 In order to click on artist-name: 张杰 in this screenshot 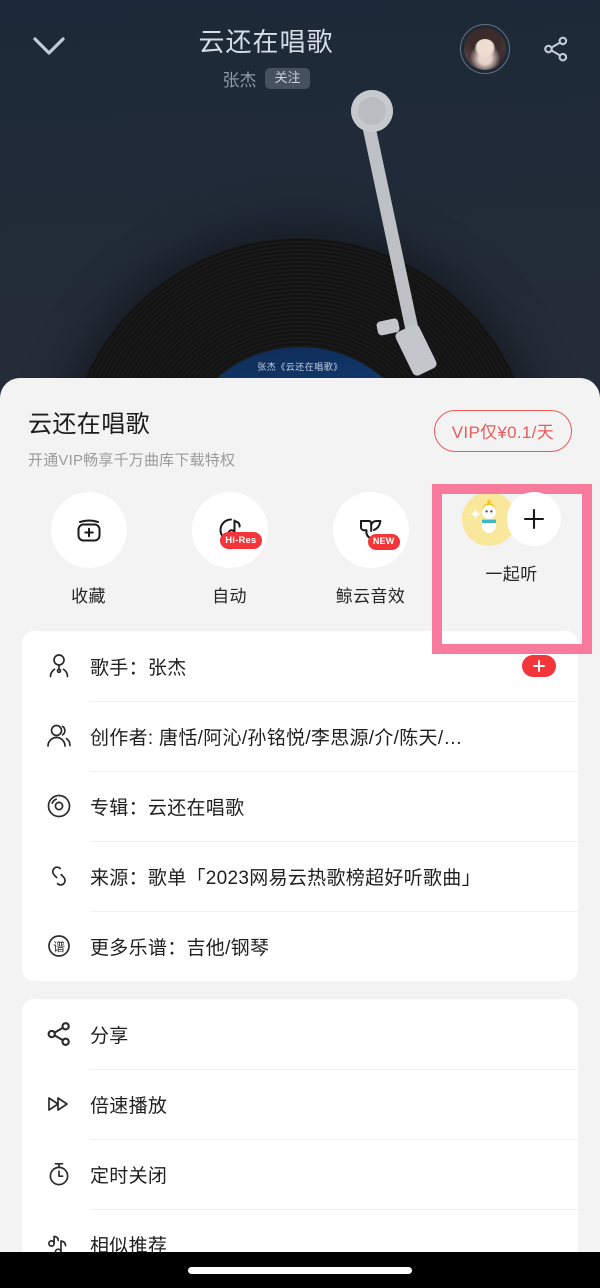, I will do `click(239, 78)`.